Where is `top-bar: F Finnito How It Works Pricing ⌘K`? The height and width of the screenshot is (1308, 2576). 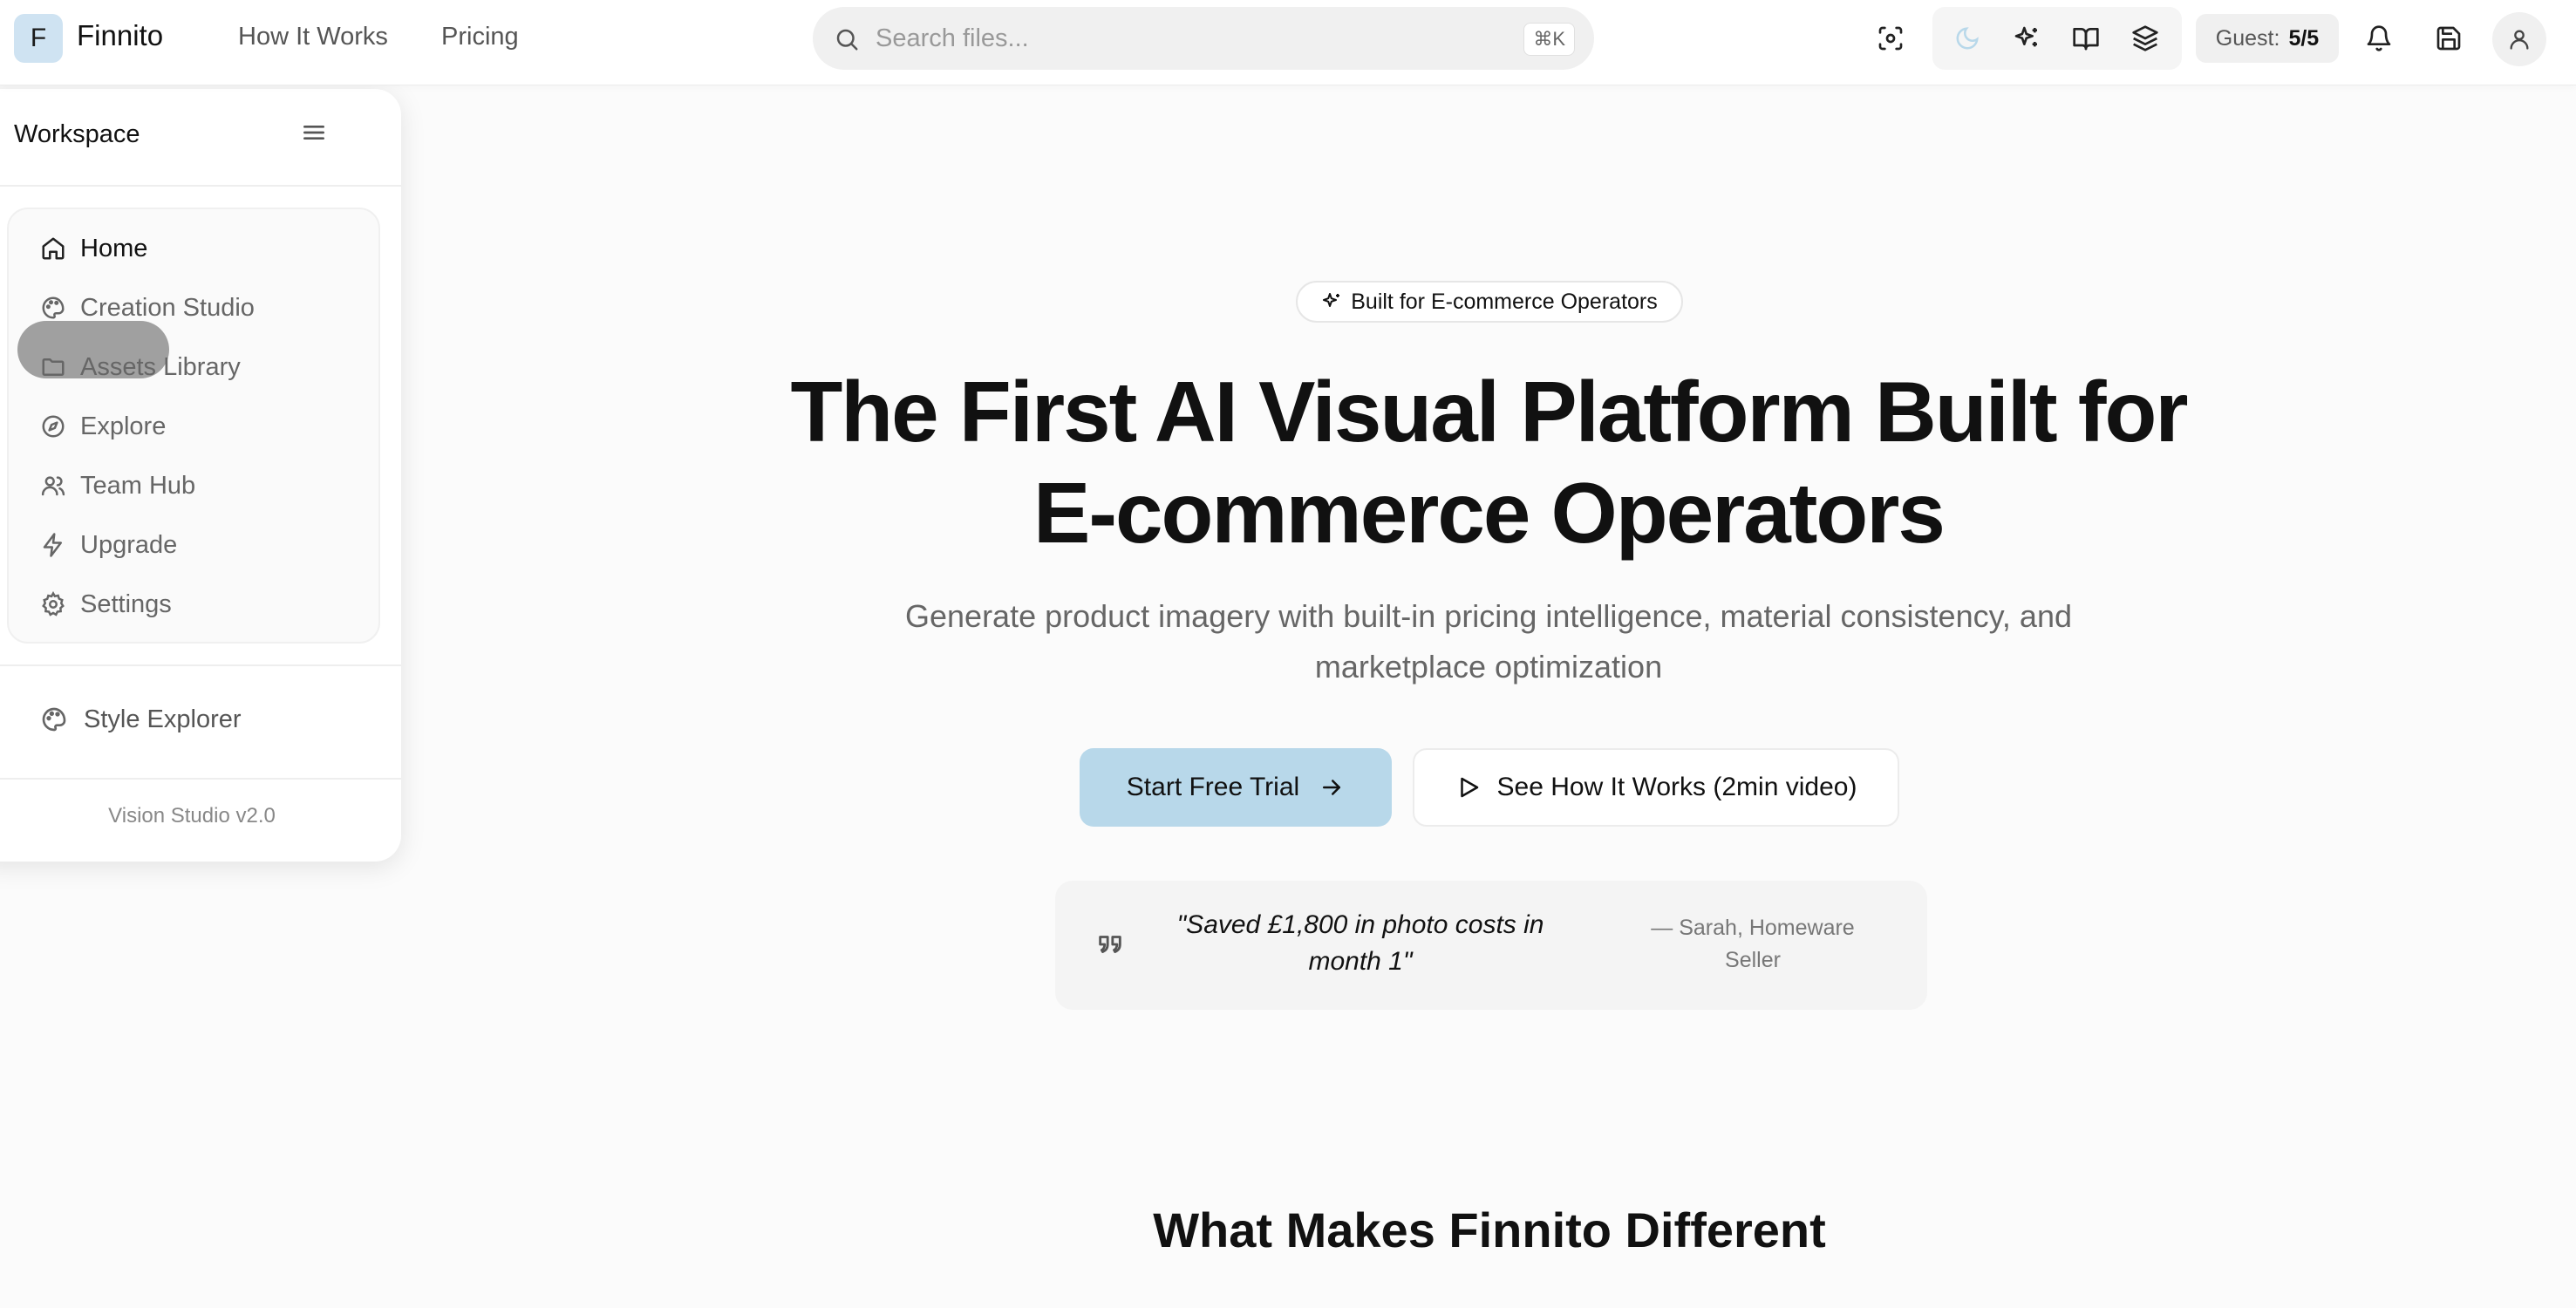 top-bar: F Finnito How It Works Pricing ⌘K is located at coordinates (1288, 42).